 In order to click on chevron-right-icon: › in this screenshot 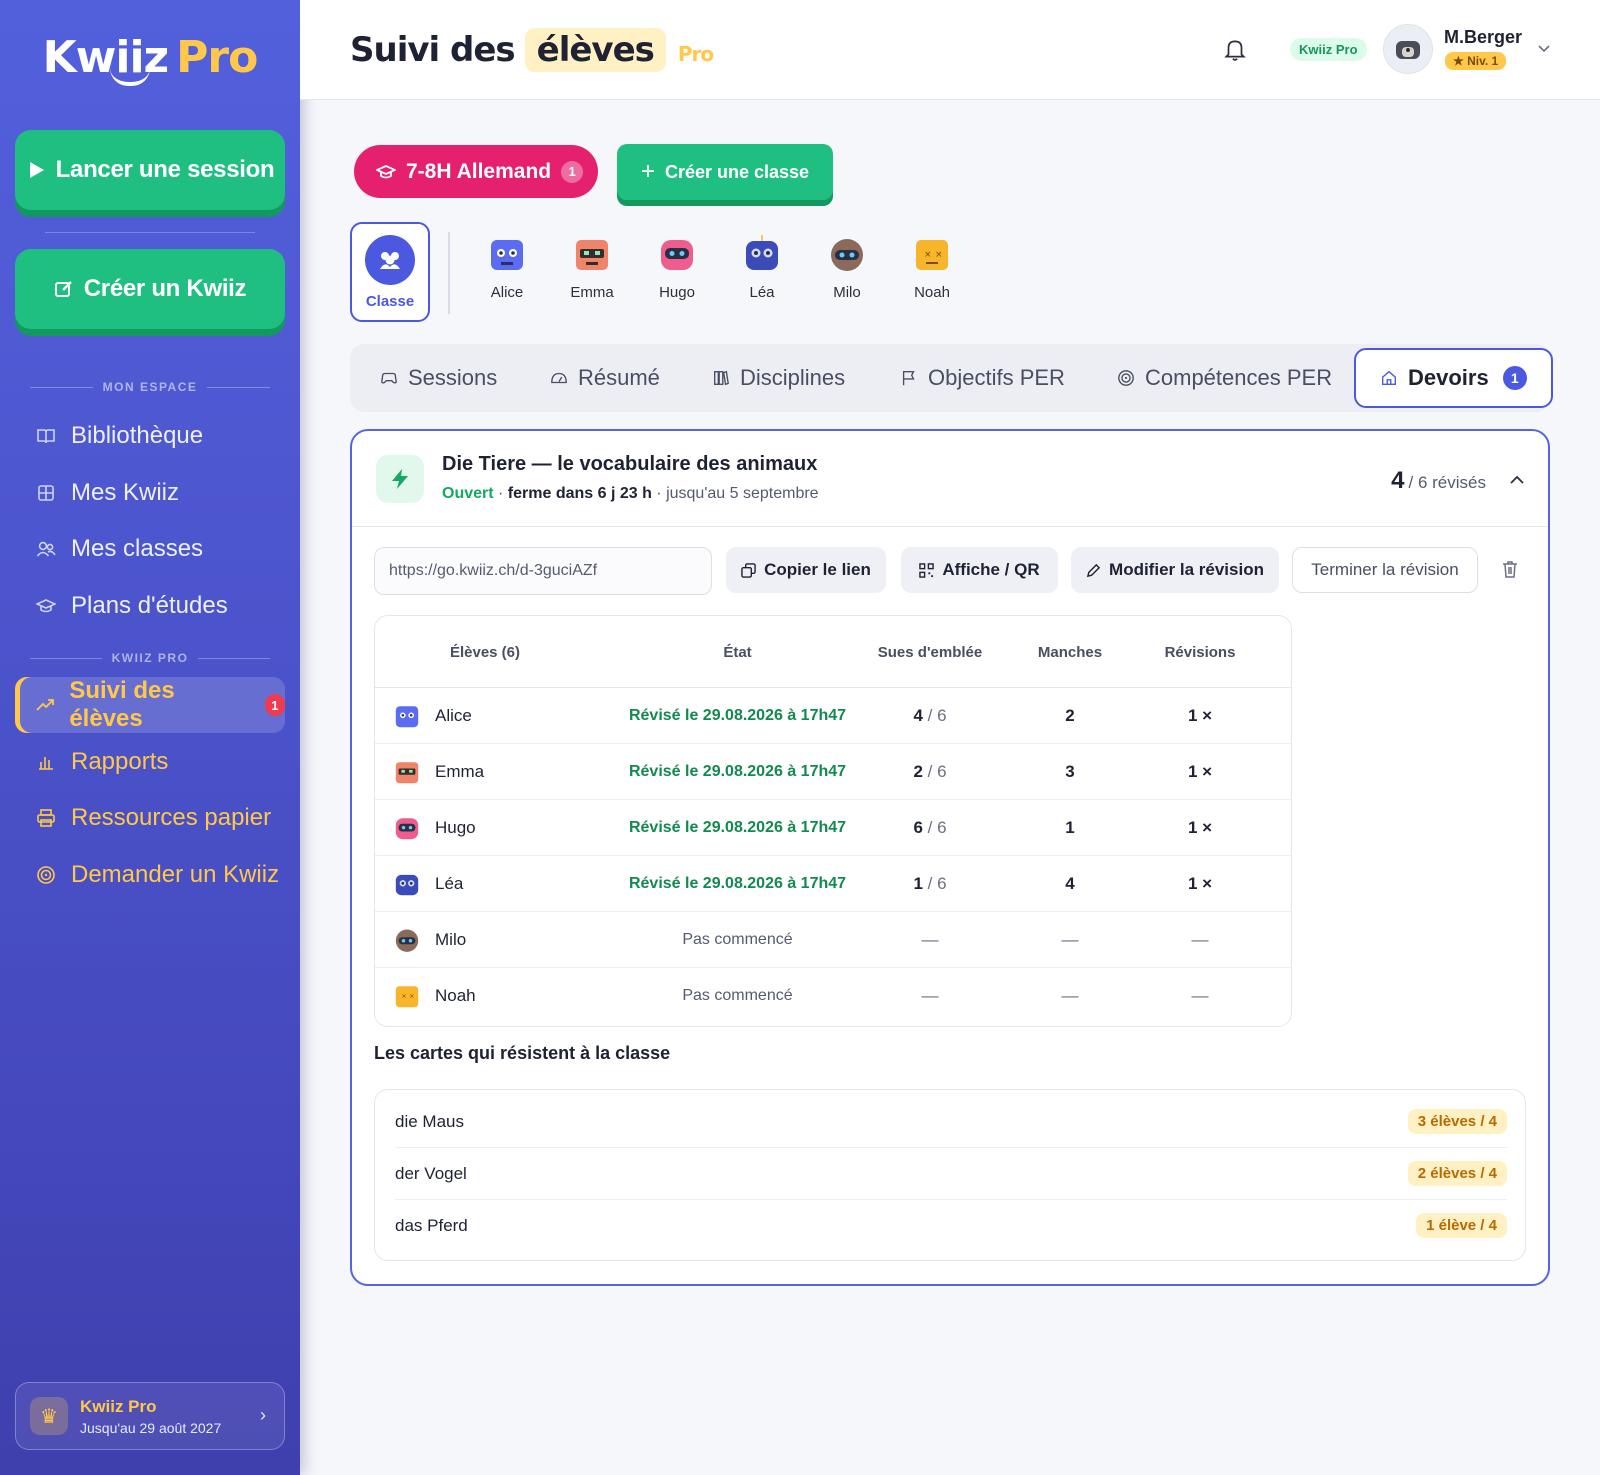, I will do `click(263, 1415)`.